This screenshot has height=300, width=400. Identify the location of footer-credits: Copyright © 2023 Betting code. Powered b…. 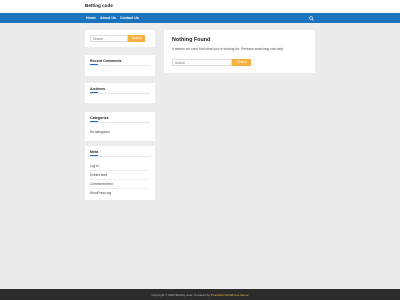
(200, 295).